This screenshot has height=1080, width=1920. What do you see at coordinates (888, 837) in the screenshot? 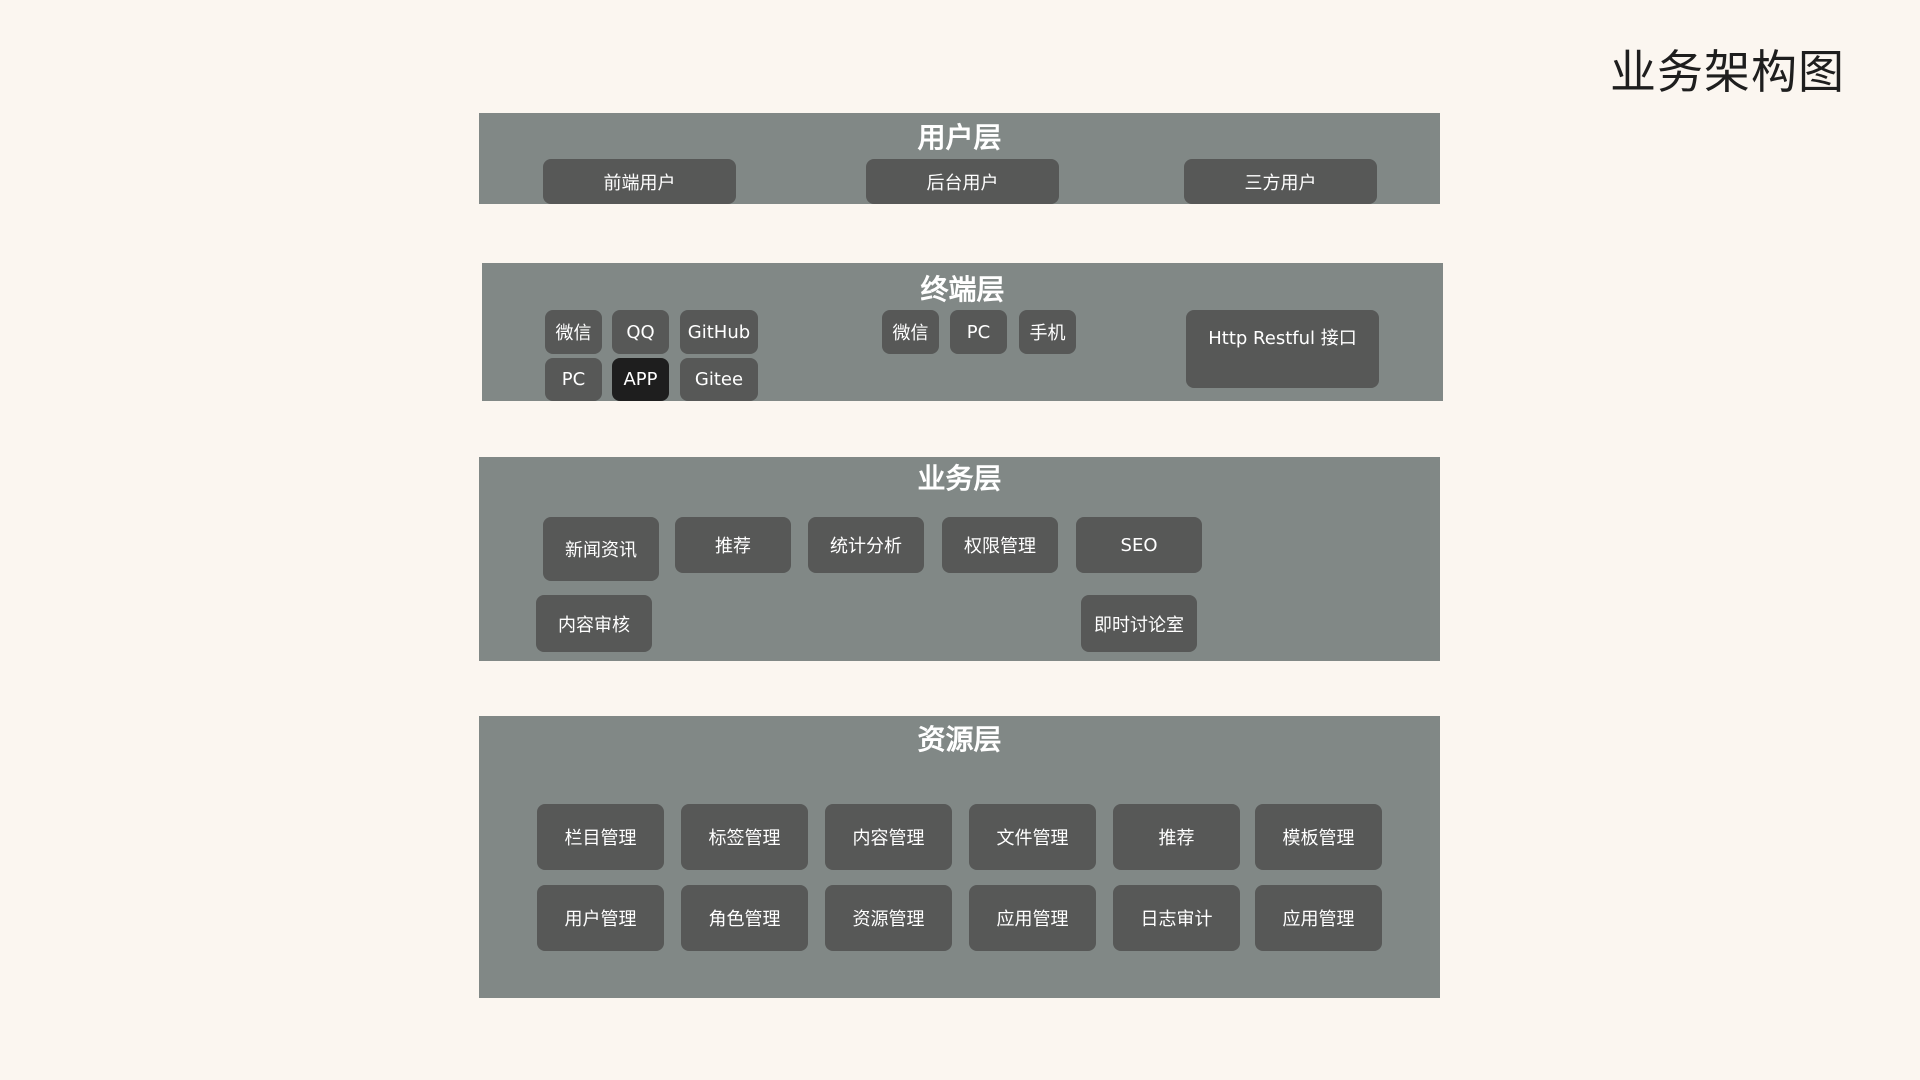
I see `resource-content-chip: 内容管理` at bounding box center [888, 837].